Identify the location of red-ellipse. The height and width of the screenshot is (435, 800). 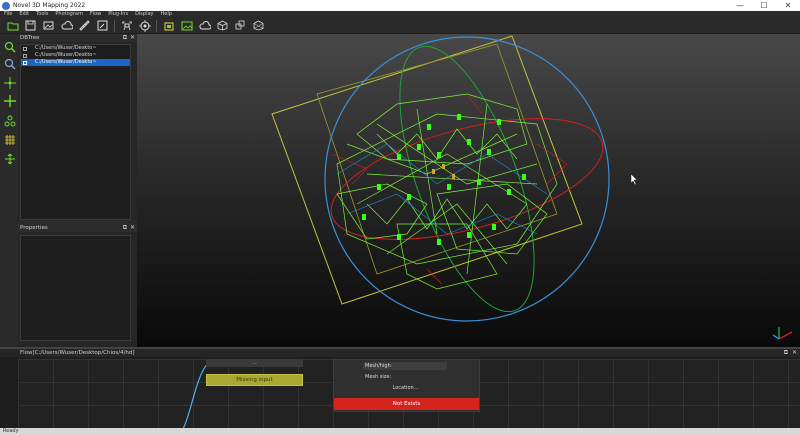
(467, 179).